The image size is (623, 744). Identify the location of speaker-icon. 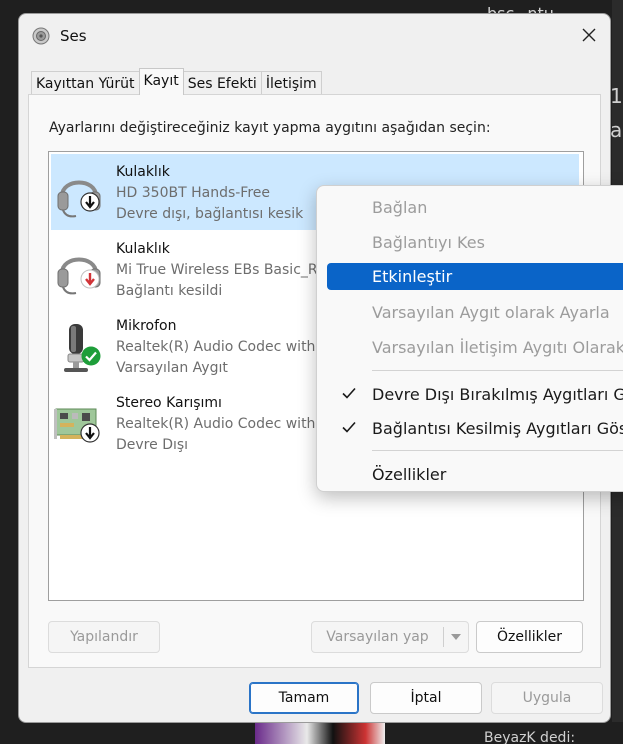
(41, 35).